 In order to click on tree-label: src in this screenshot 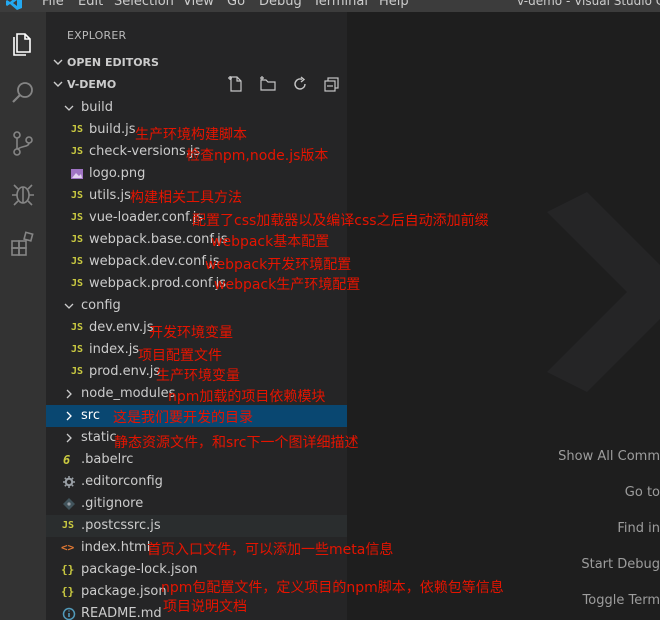, I will do `click(90, 415)`.